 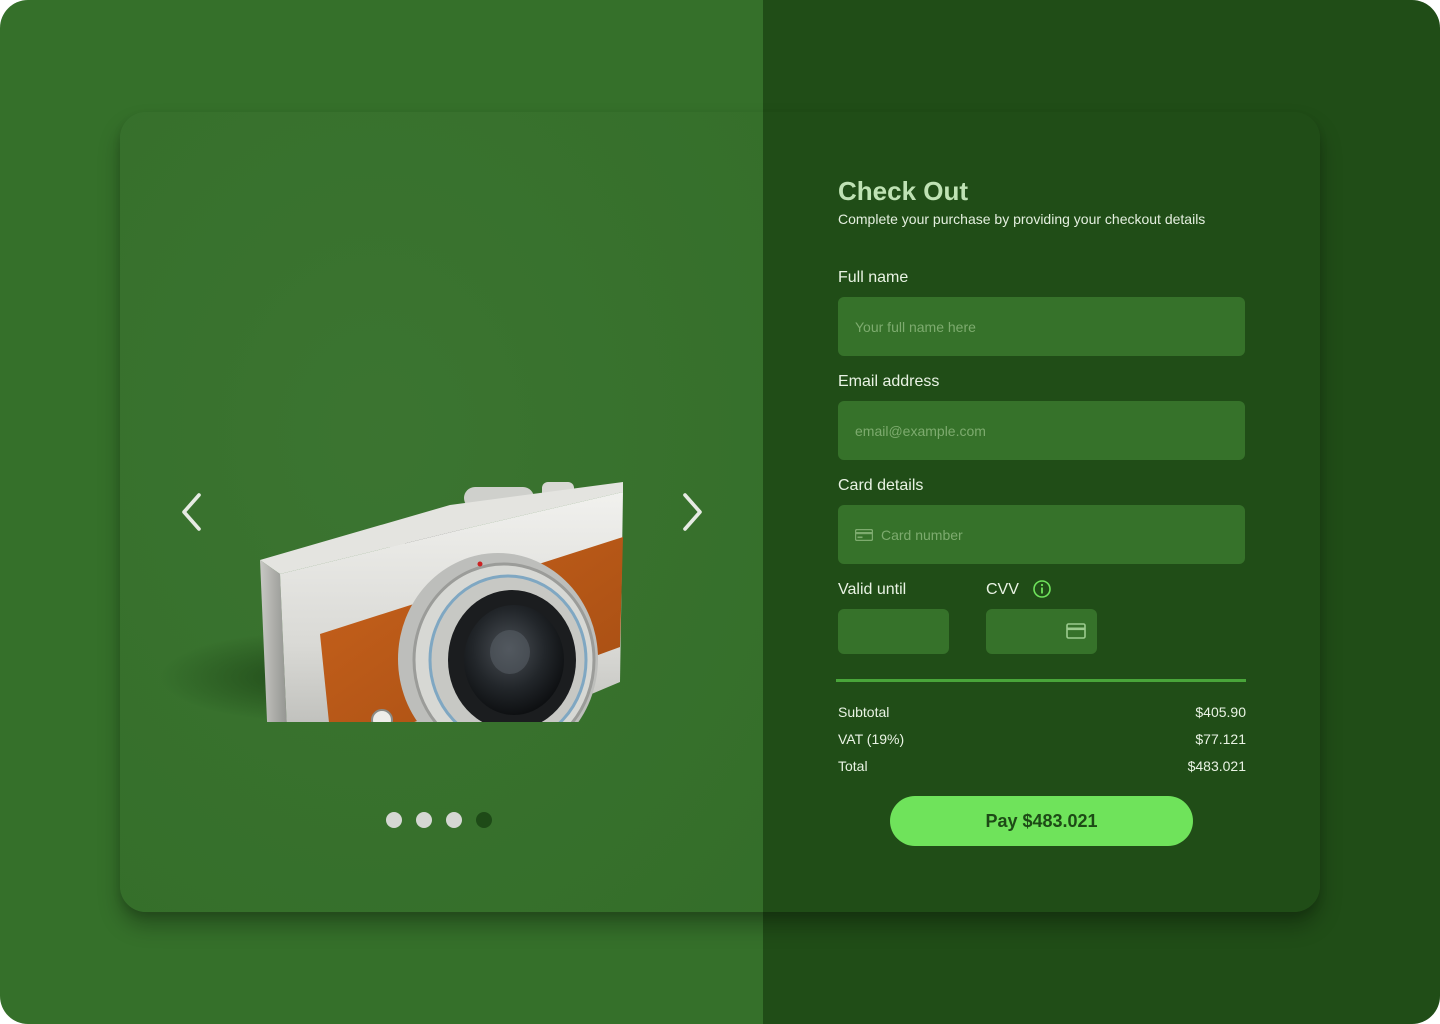 What do you see at coordinates (873, 277) in the screenshot?
I see `full-name-label: Full name` at bounding box center [873, 277].